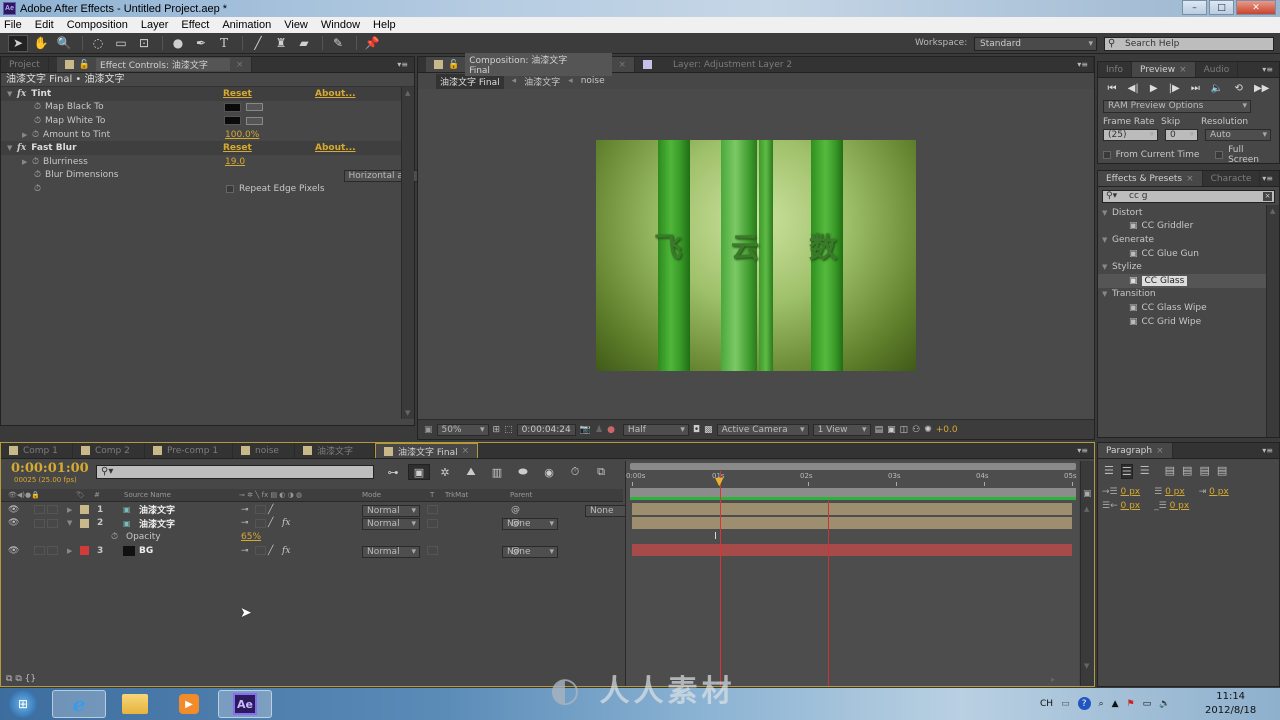 The image size is (1280, 720). What do you see at coordinates (155, 25) in the screenshot?
I see `menu-layer: Layer` at bounding box center [155, 25].